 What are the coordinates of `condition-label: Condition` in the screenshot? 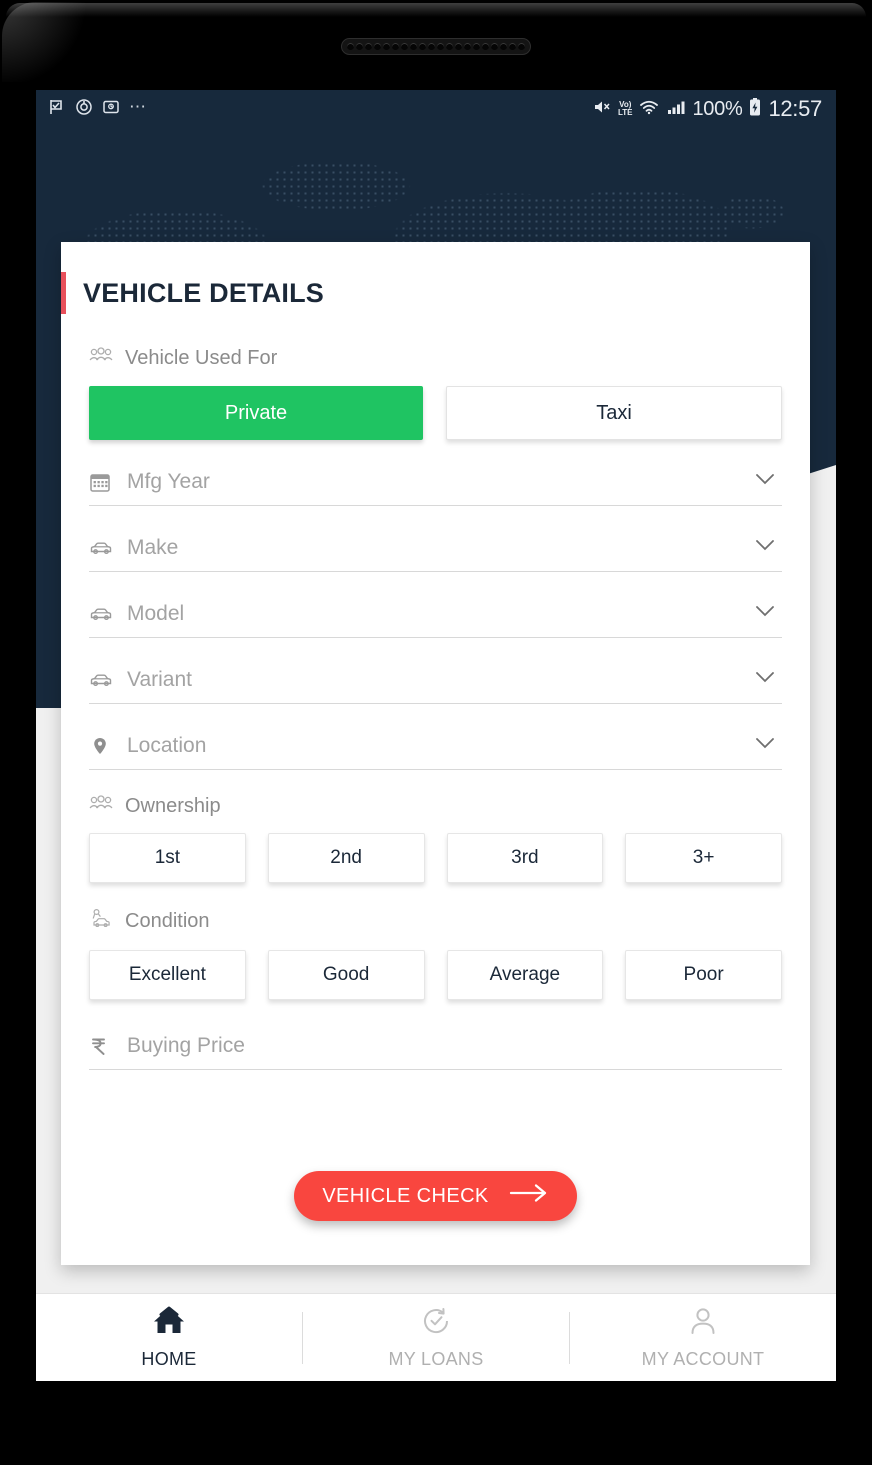 It's located at (167, 920).